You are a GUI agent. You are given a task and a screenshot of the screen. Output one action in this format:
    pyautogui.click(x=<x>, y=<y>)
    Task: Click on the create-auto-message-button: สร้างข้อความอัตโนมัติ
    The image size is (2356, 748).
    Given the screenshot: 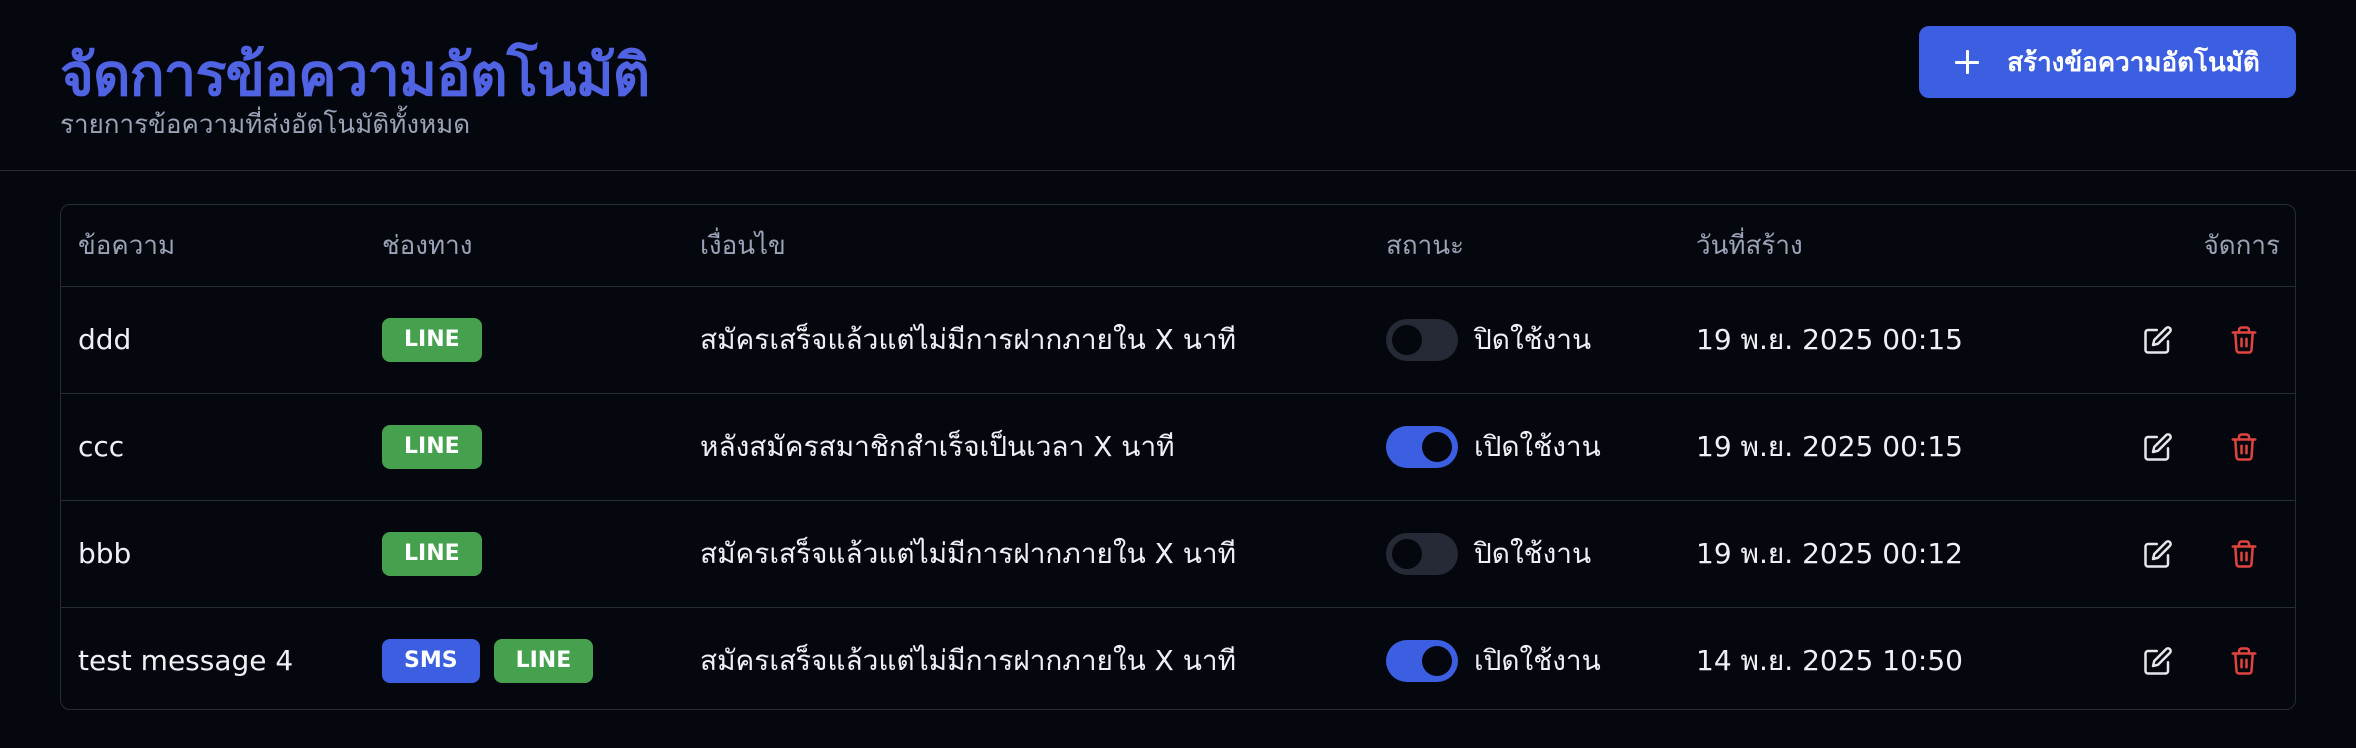 What is the action you would take?
    pyautogui.click(x=2107, y=62)
    